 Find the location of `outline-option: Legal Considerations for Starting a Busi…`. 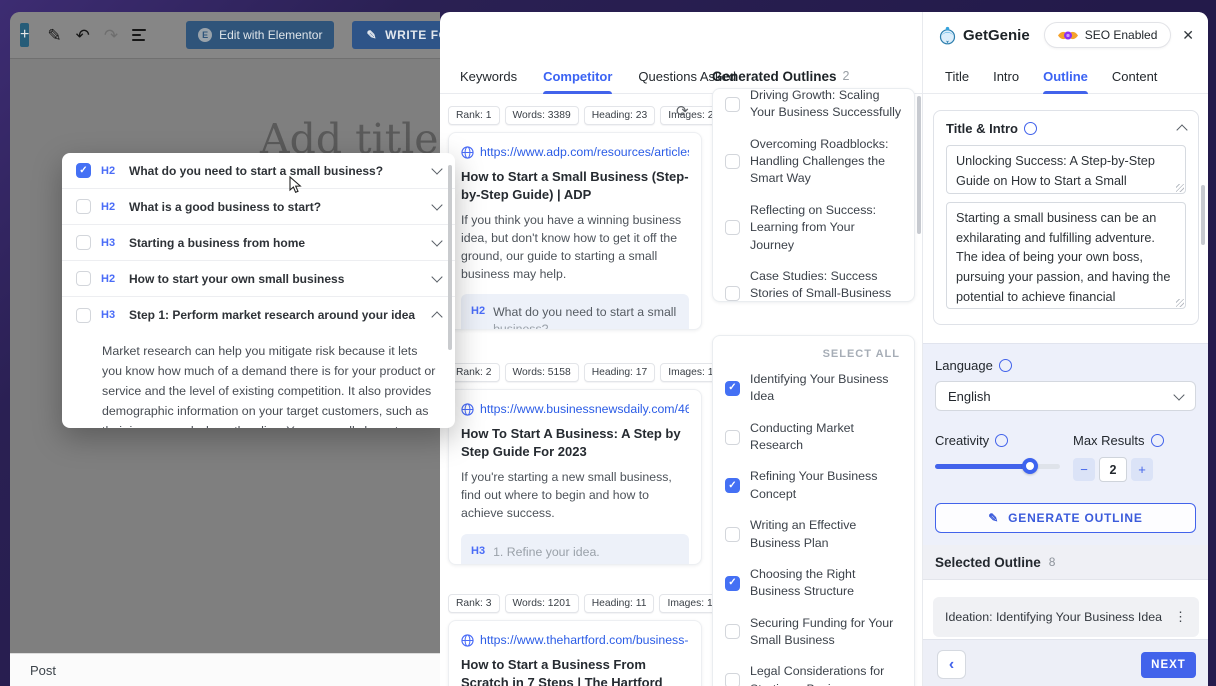

outline-option: Legal Considerations for Starting a Busi… is located at coordinates (813, 671).